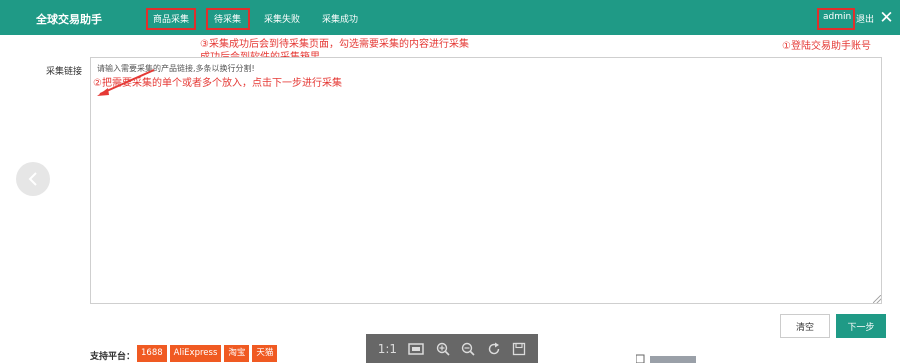 The width and height of the screenshot is (900, 363). I want to click on partial-element, so click(666, 358).